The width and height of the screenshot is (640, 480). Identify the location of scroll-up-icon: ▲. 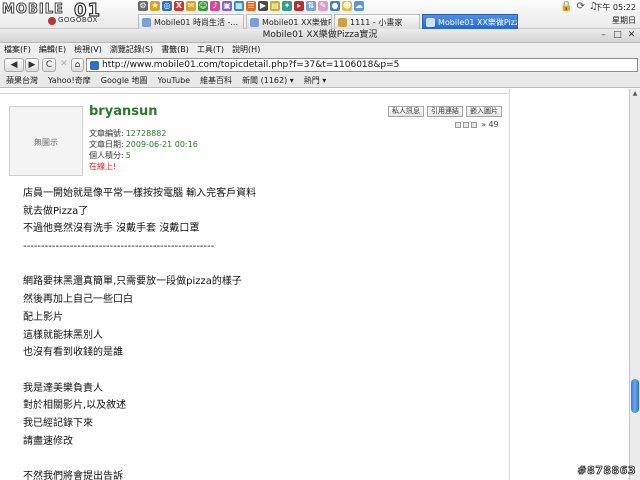
(635, 94).